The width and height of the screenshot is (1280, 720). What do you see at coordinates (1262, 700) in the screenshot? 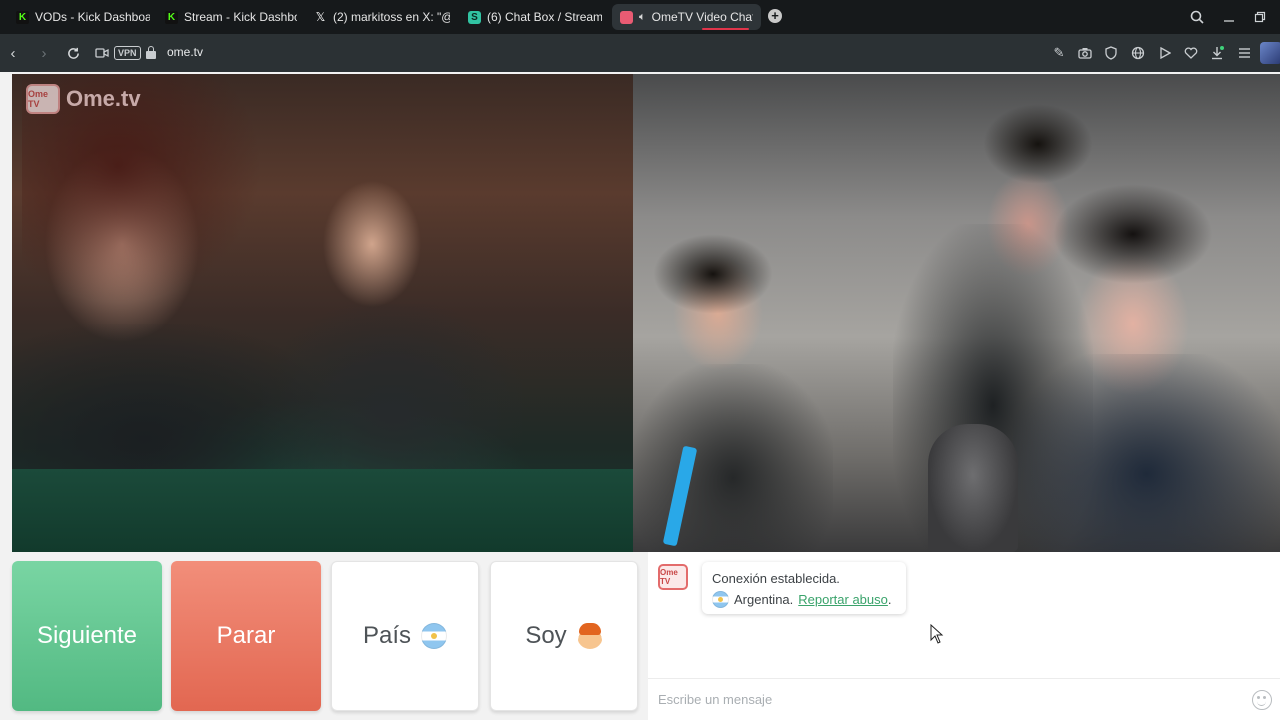
I see `emoji-picker-icon` at bounding box center [1262, 700].